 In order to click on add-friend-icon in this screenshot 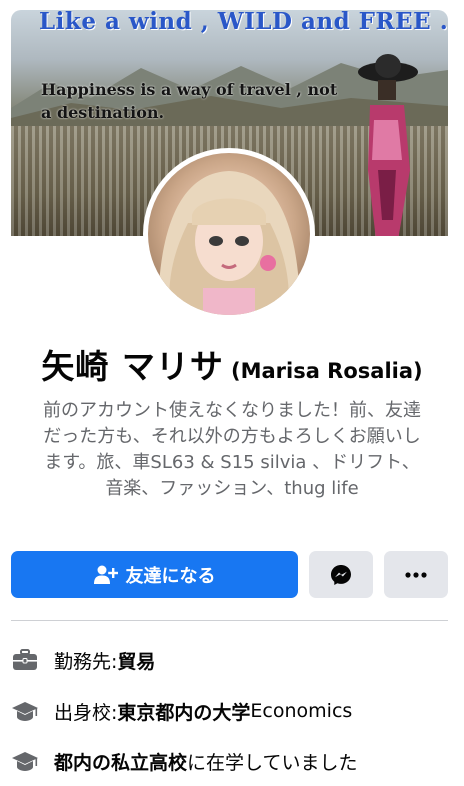, I will do `click(105, 574)`.